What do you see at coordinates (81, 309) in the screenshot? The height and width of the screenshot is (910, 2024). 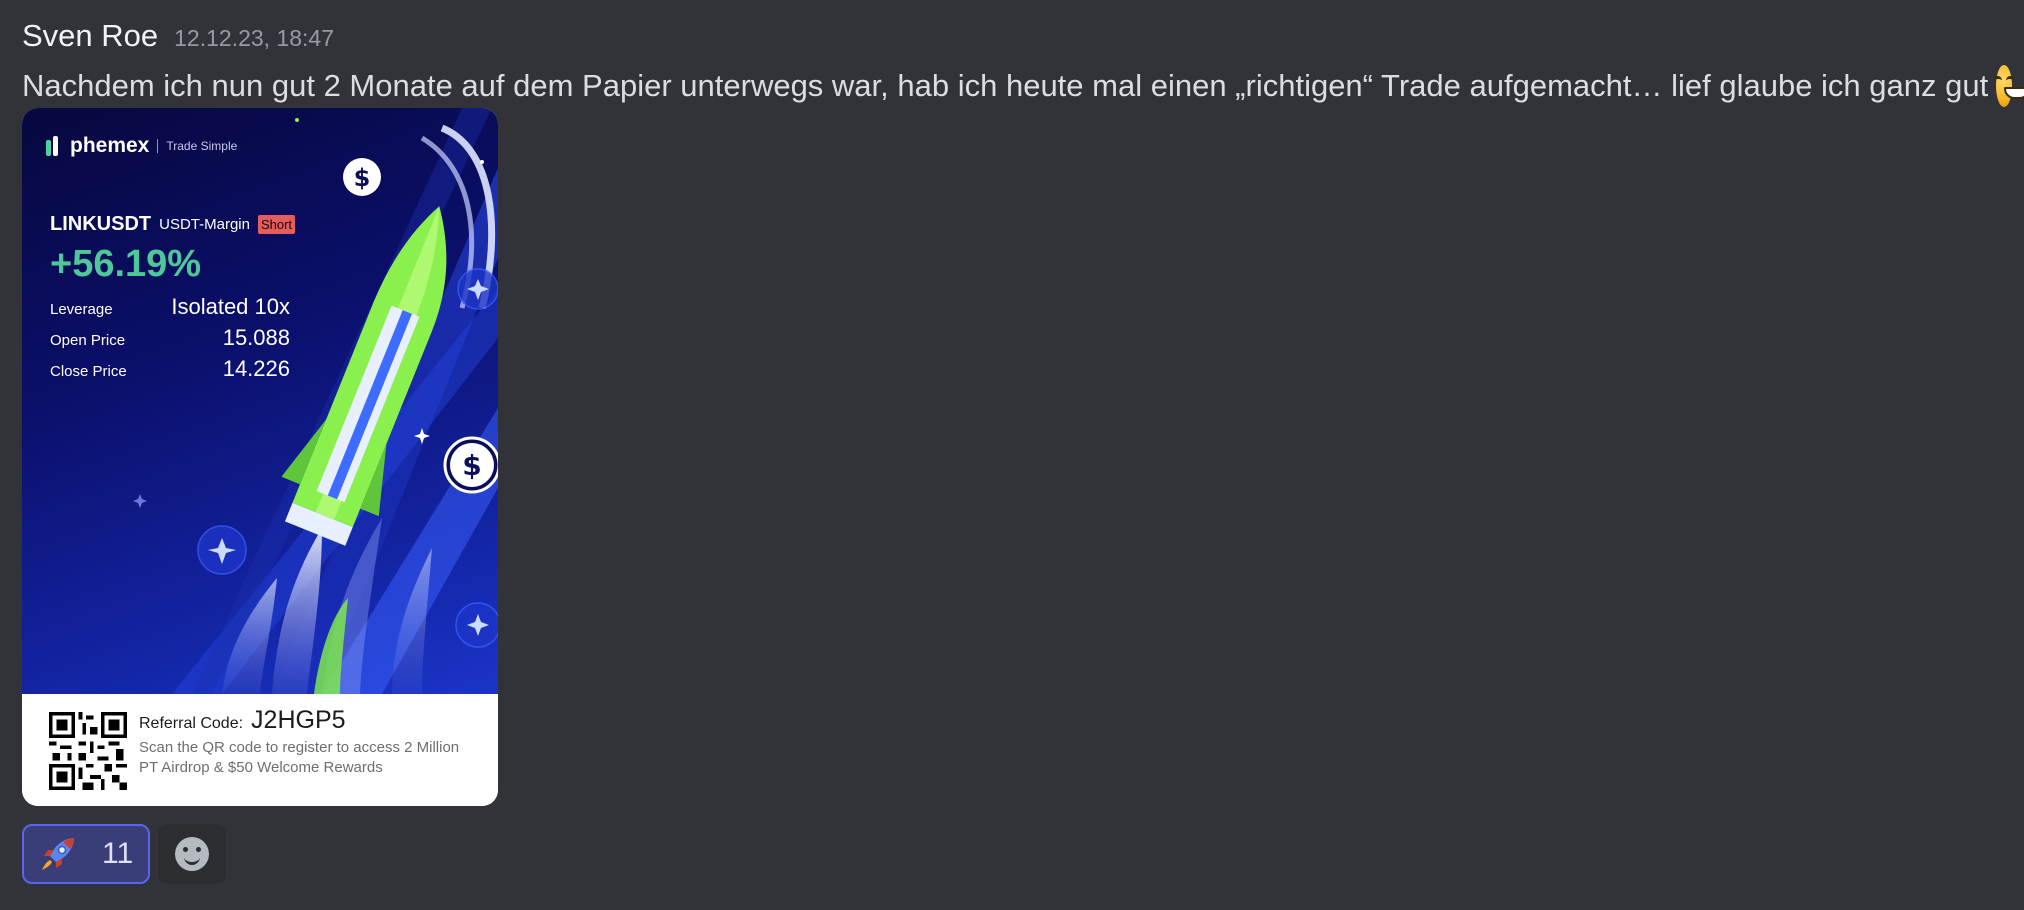 I see `stat-label: Leverage` at bounding box center [81, 309].